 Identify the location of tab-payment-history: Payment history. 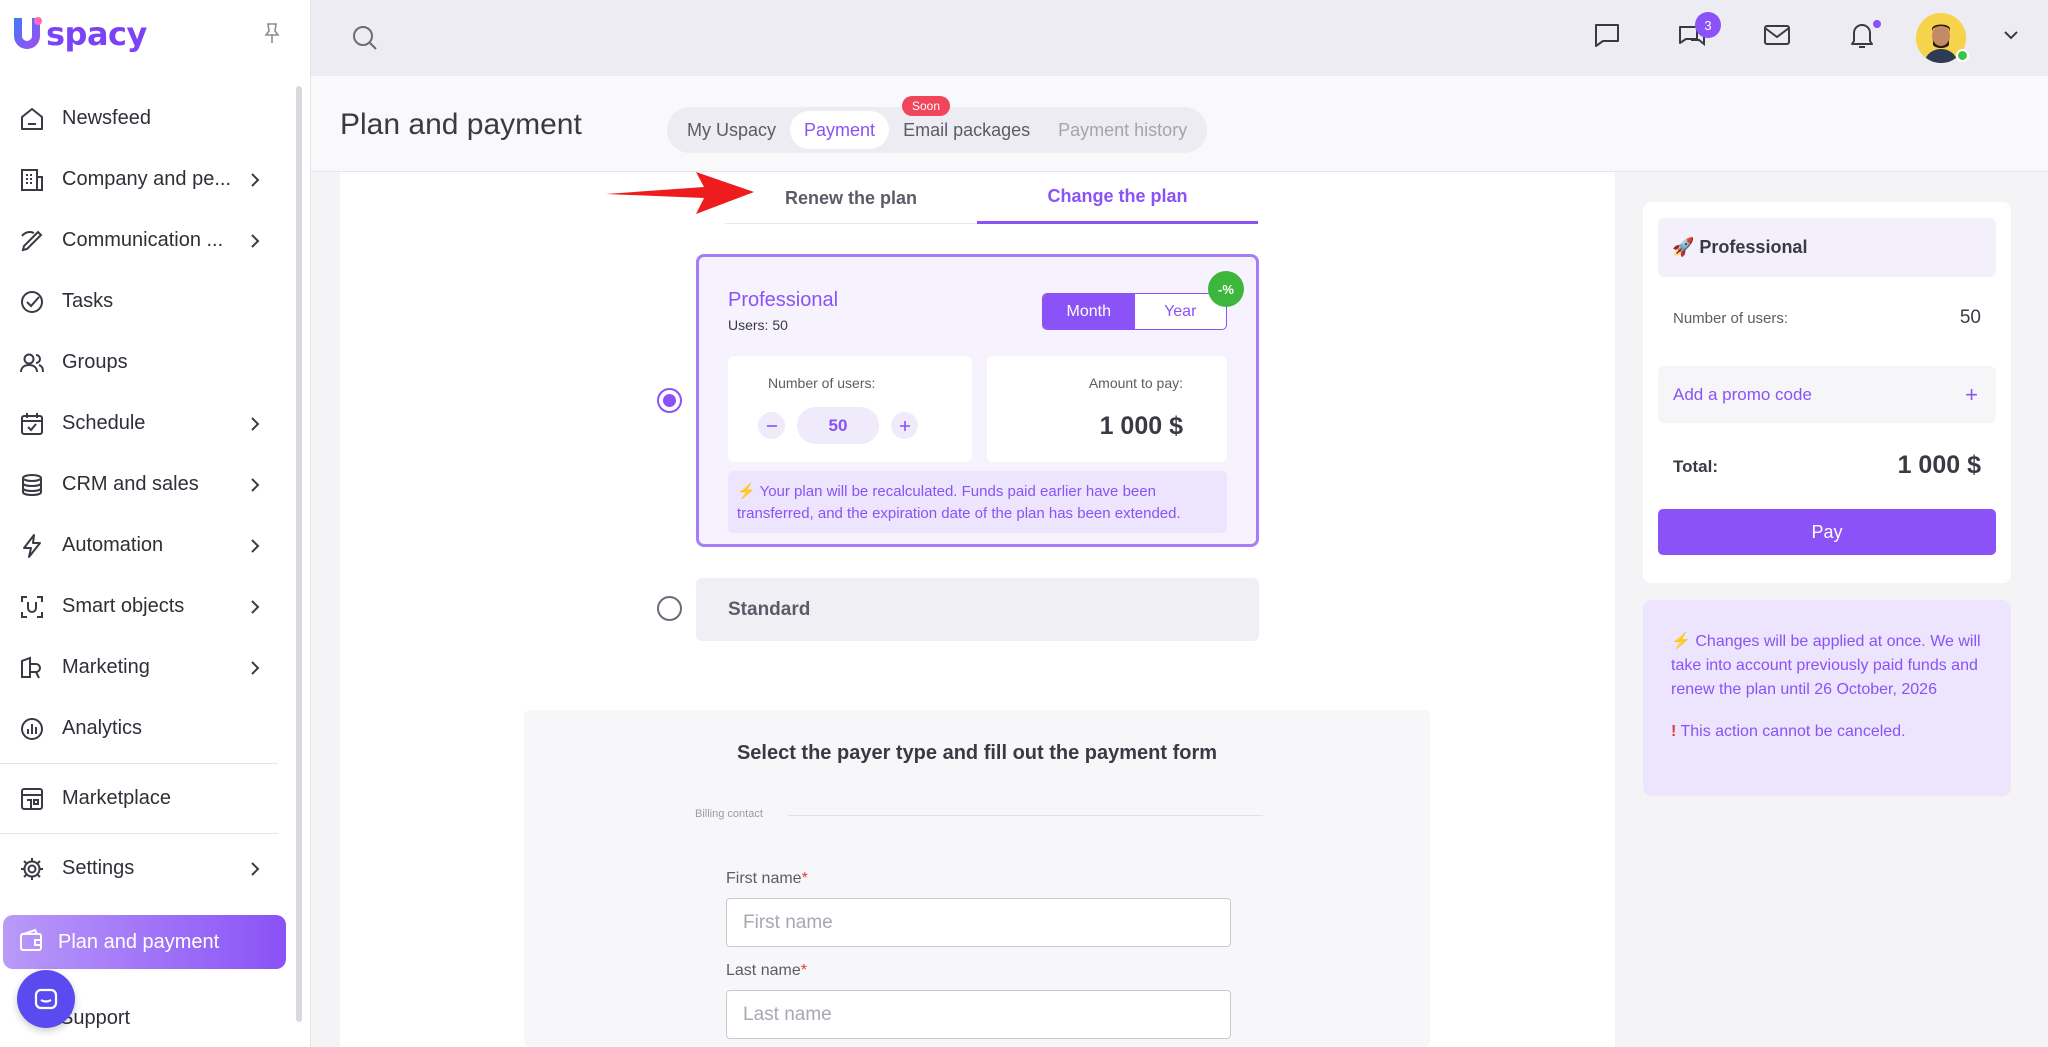
(1122, 130).